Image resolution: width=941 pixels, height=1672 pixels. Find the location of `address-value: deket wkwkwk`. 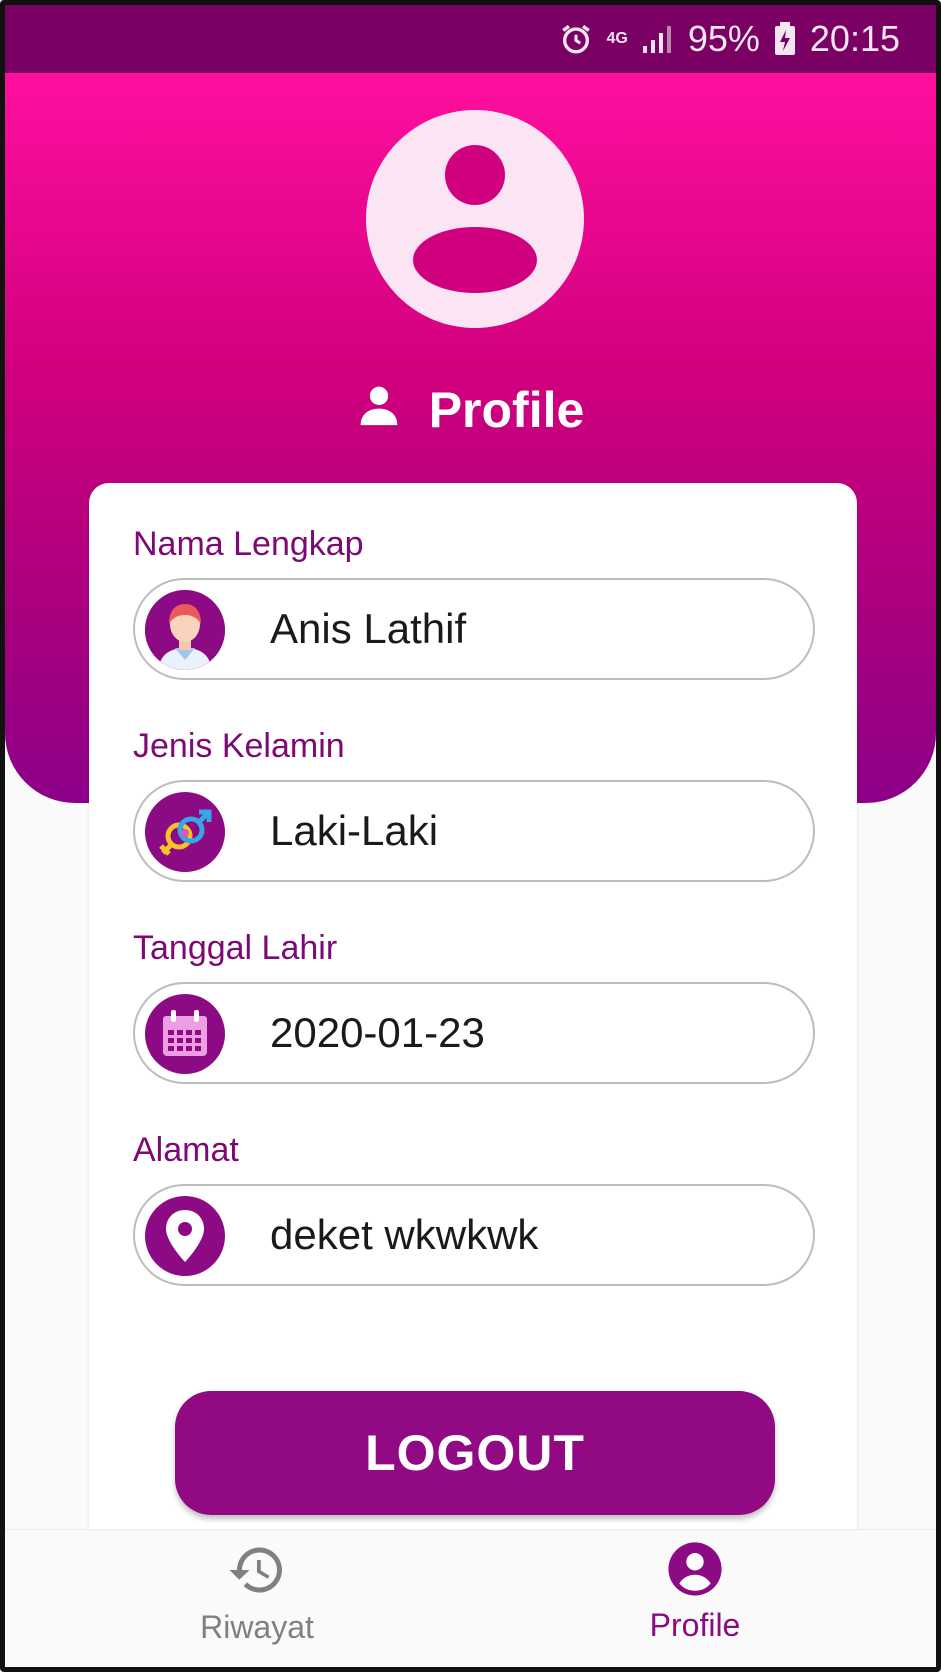

address-value: deket wkwkwk is located at coordinates (404, 1234).